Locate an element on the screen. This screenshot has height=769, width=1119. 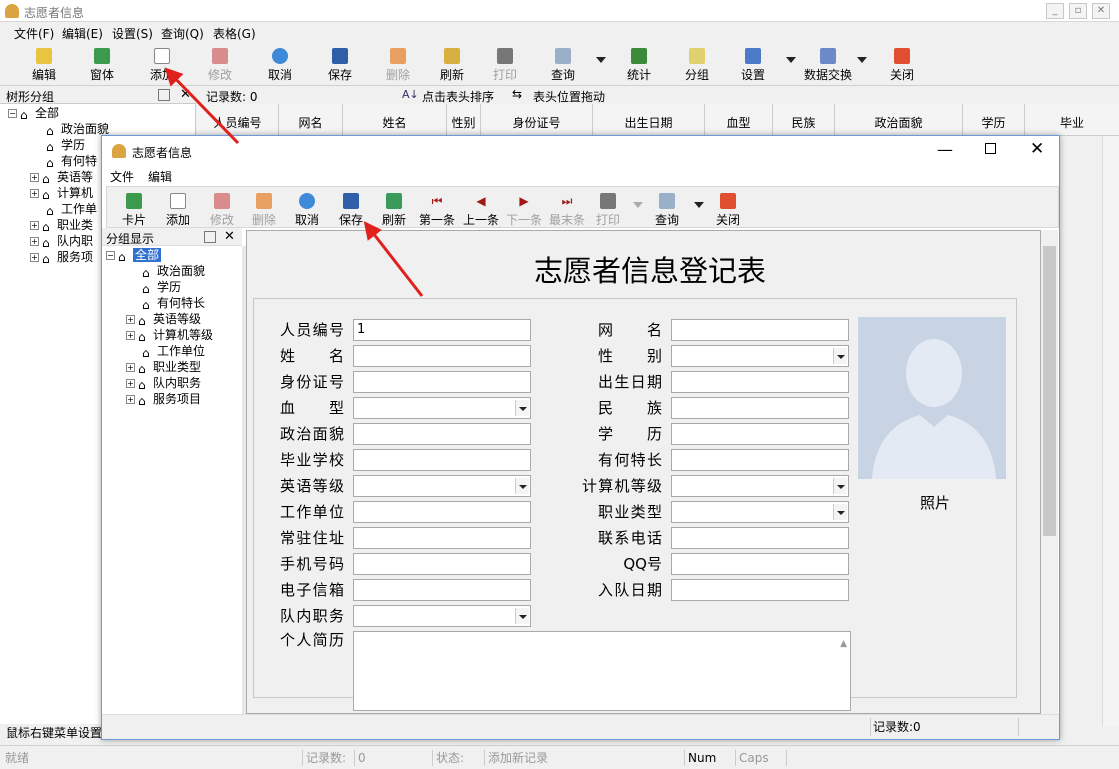
print-dropdown-arrow-icon is located at coordinates (638, 205).